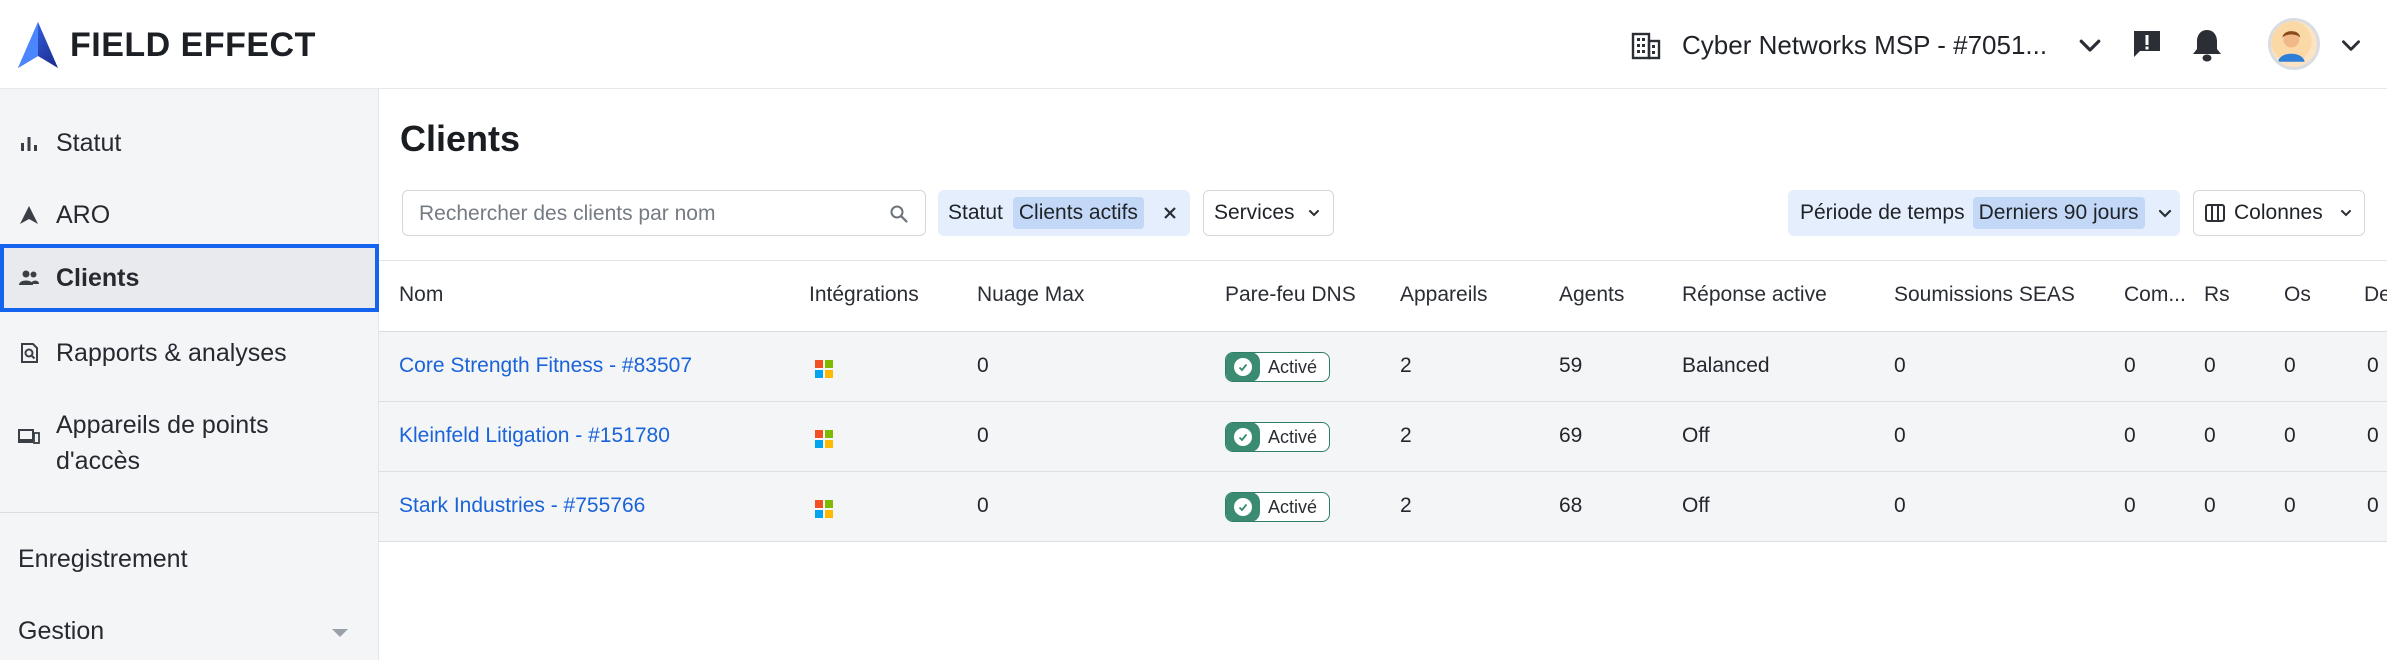 The height and width of the screenshot is (660, 2387). Describe the element at coordinates (1254, 212) in the screenshot. I see `services-filter-label: Services` at that location.